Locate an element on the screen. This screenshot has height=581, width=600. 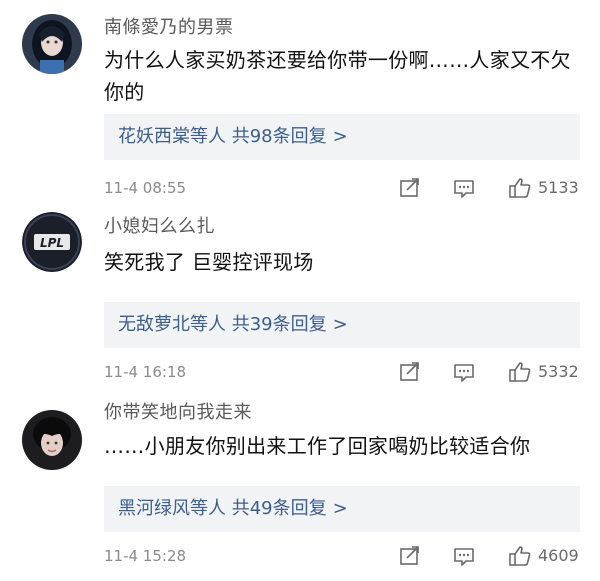
lpl-logo-text: LPL is located at coordinates (52, 243).